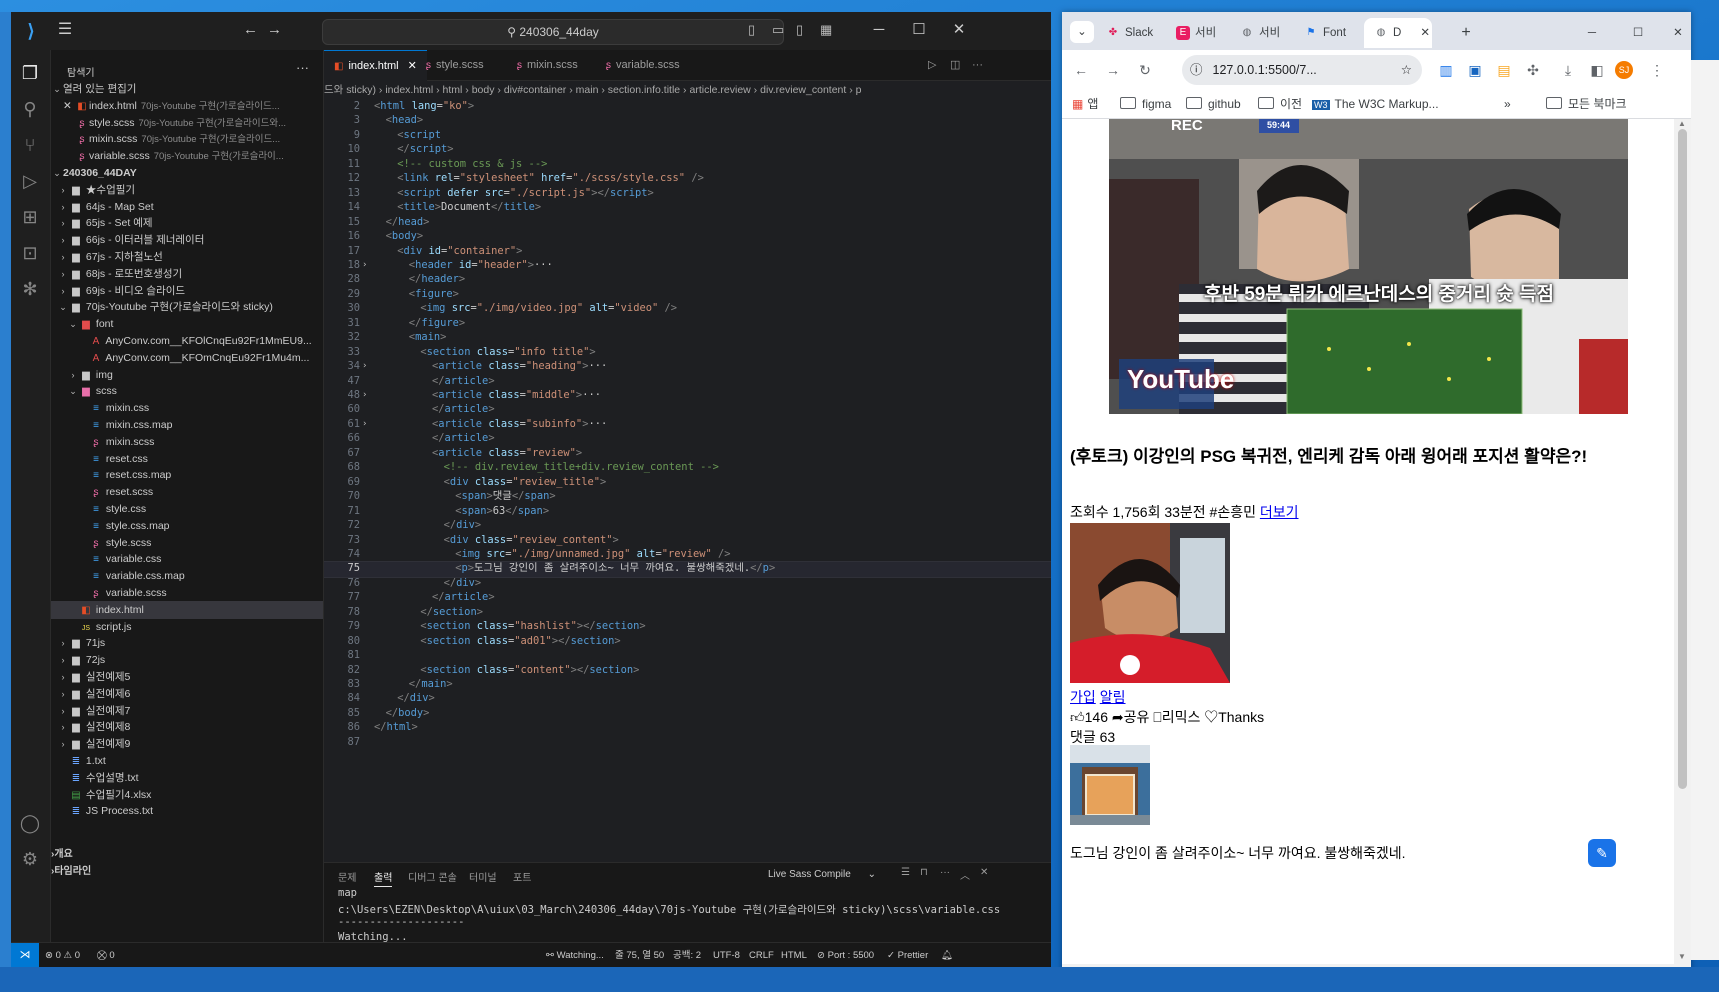 This screenshot has height=992, width=1719. What do you see at coordinates (342, 655) in the screenshot?
I see `line-number: 81` at bounding box center [342, 655].